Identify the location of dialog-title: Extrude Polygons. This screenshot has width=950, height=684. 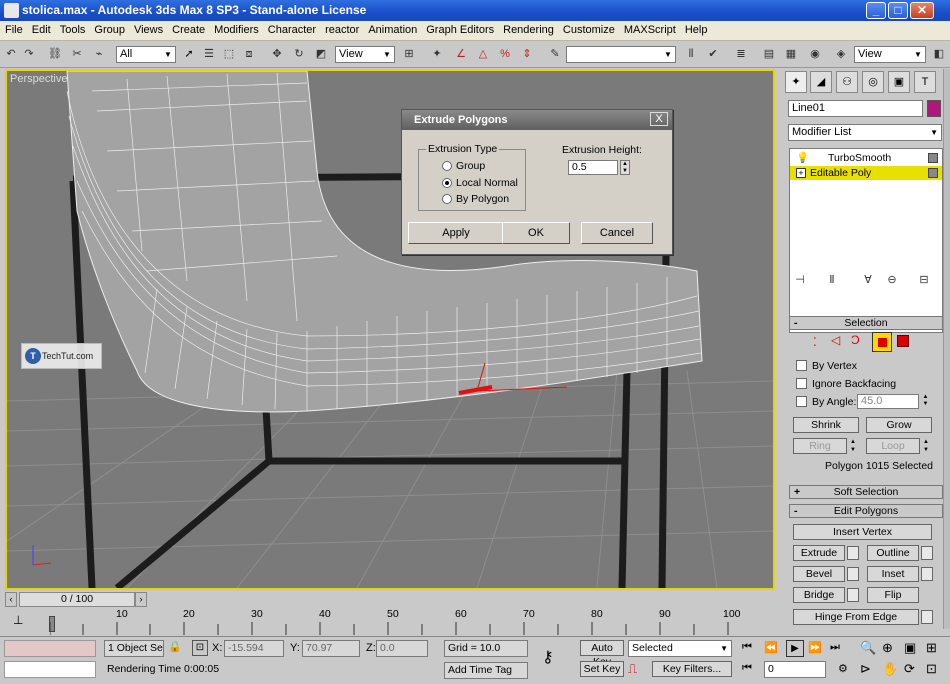
(537, 120).